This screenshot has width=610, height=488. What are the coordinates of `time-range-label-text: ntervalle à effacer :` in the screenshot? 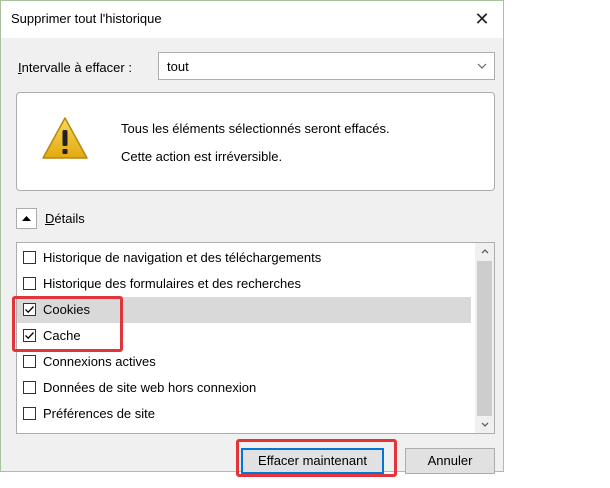 It's located at (76, 67).